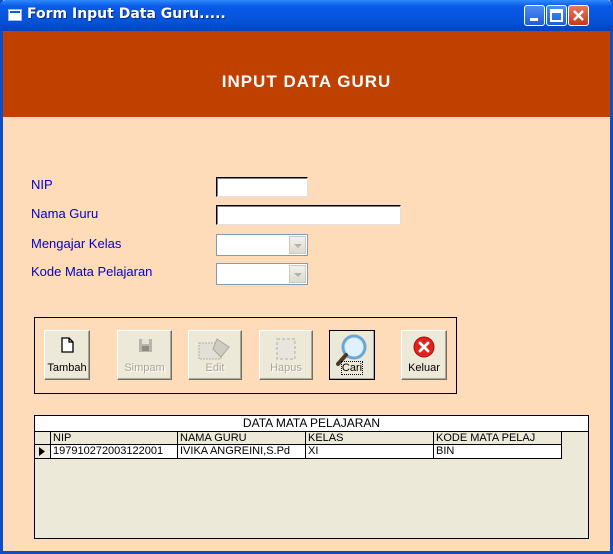 Image resolution: width=613 pixels, height=554 pixels. Describe the element at coordinates (308, 215) in the screenshot. I see `nama-guru-input` at that location.